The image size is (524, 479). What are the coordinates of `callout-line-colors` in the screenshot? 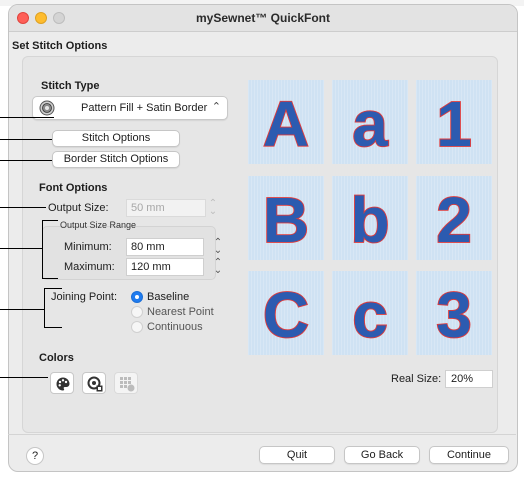 It's located at (24, 377).